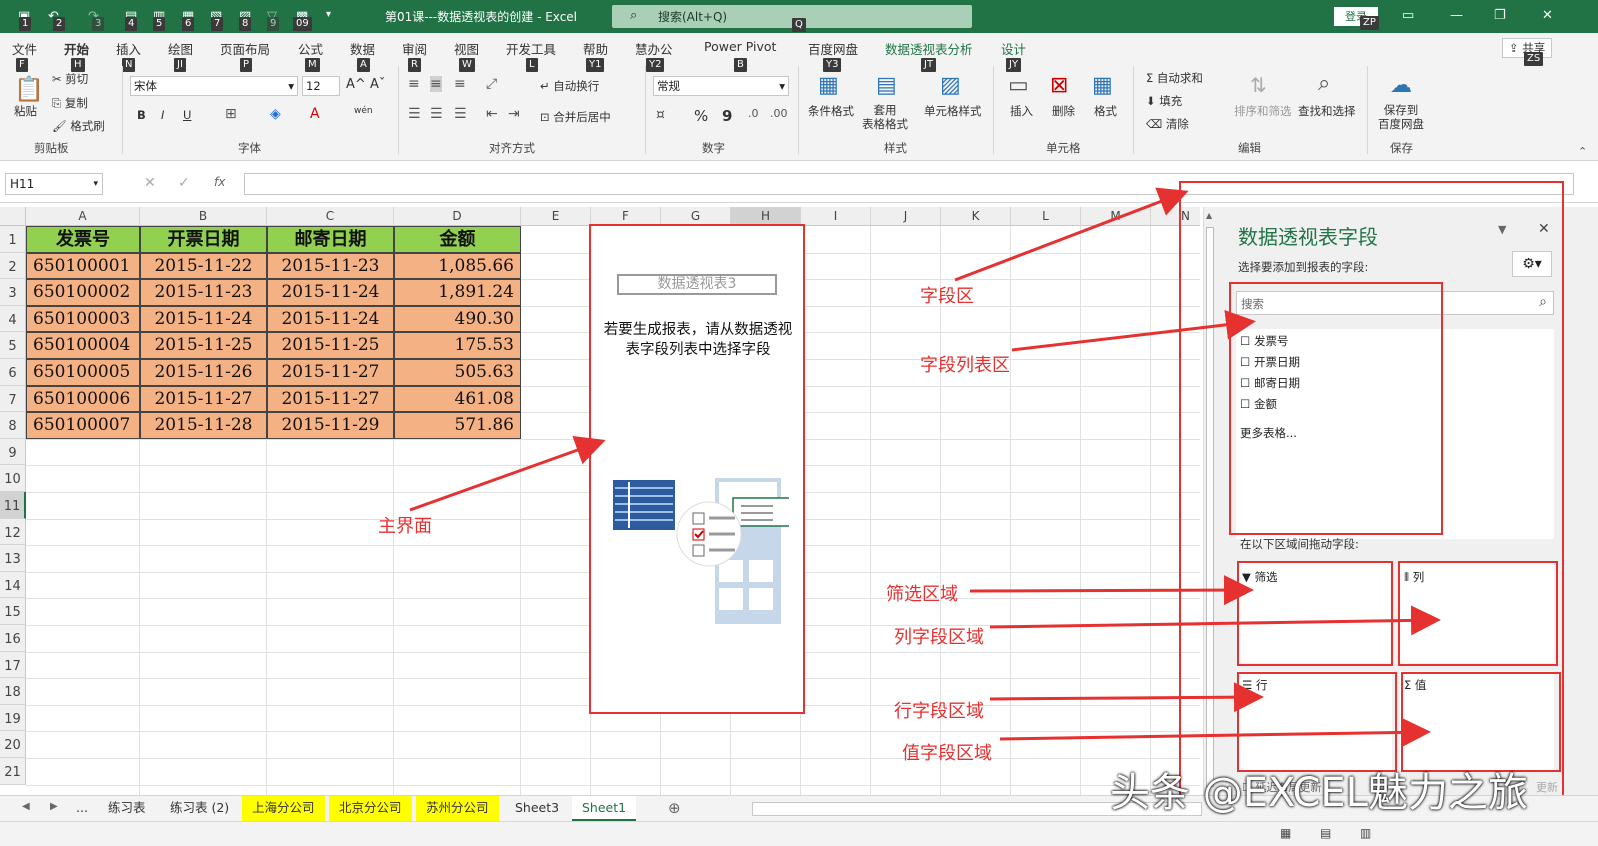 The image size is (1598, 846). What do you see at coordinates (414, 114) in the screenshot?
I see `align-left-icon: ☰` at bounding box center [414, 114].